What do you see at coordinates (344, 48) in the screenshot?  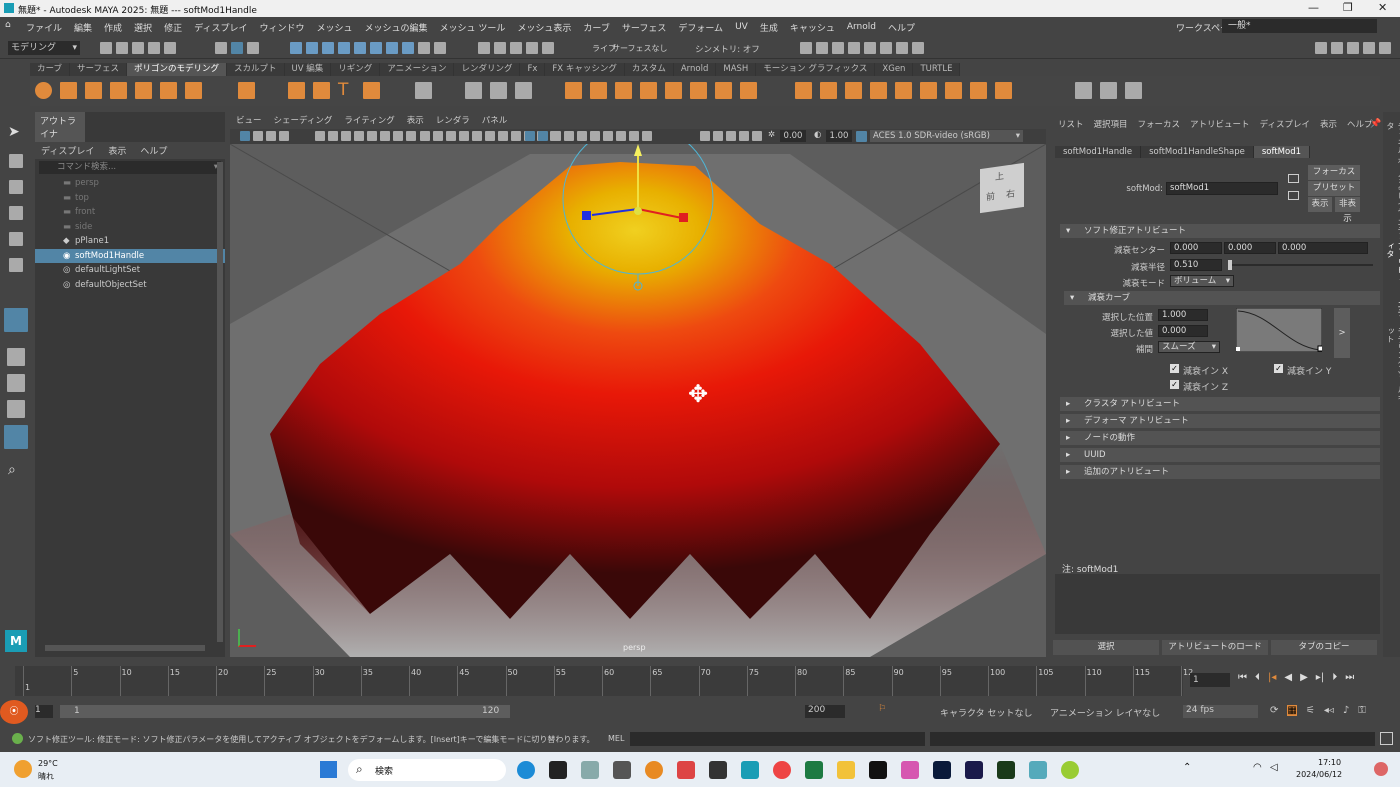 I see `snap-view-icon` at bounding box center [344, 48].